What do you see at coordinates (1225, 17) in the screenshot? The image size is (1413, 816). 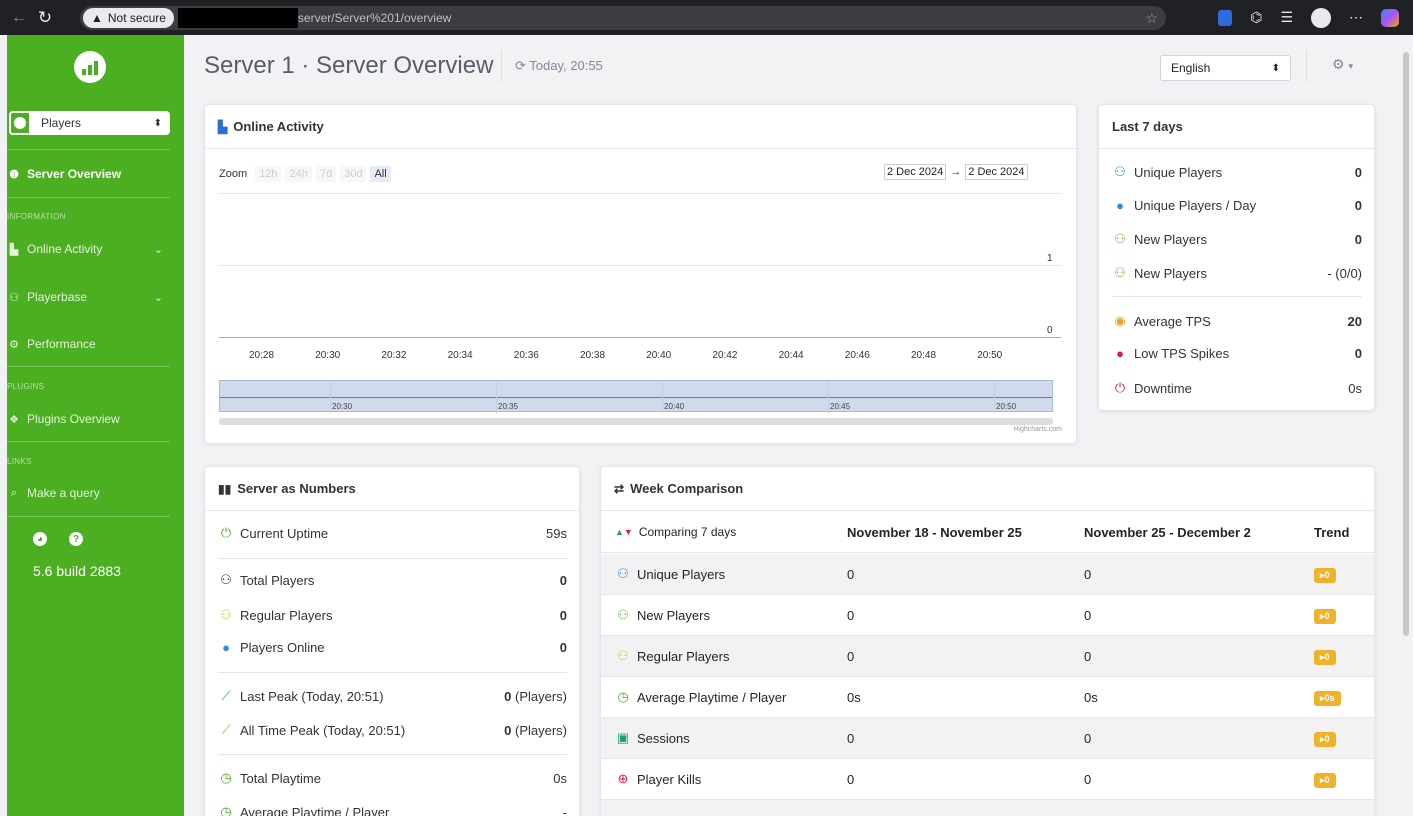 I see `extension-icon` at bounding box center [1225, 17].